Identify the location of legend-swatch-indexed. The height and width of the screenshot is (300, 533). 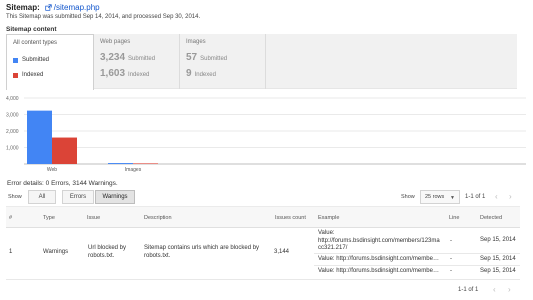
(15, 75).